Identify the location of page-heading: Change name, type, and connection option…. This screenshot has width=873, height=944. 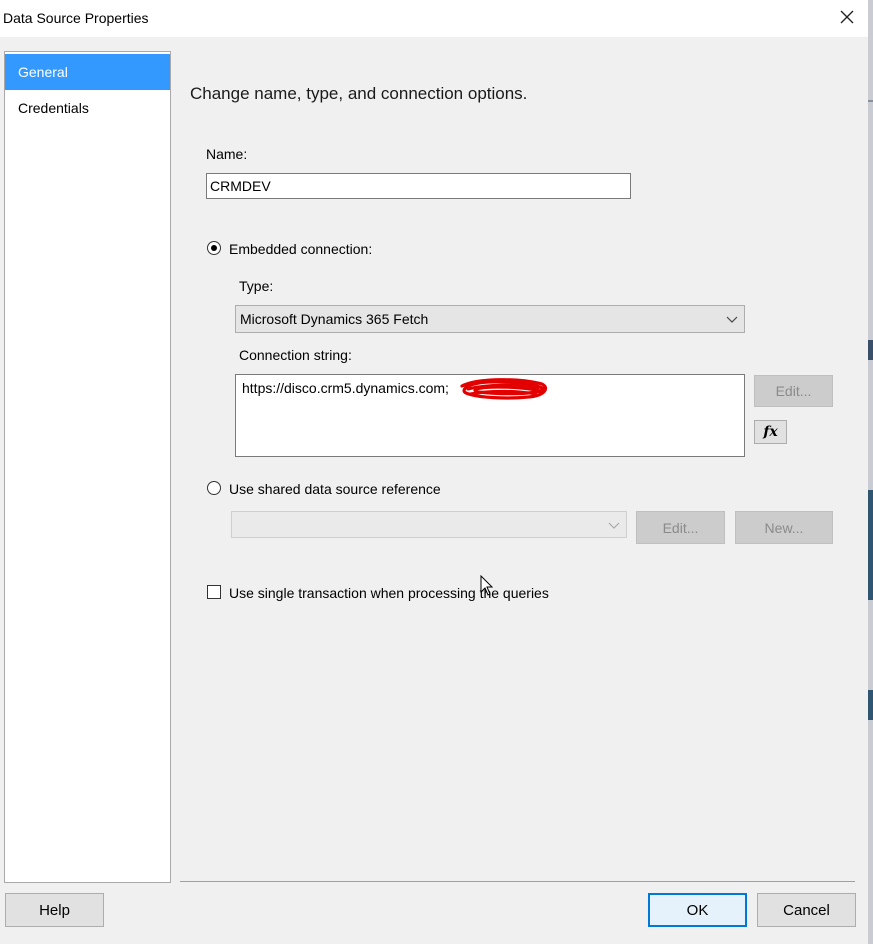
(359, 93).